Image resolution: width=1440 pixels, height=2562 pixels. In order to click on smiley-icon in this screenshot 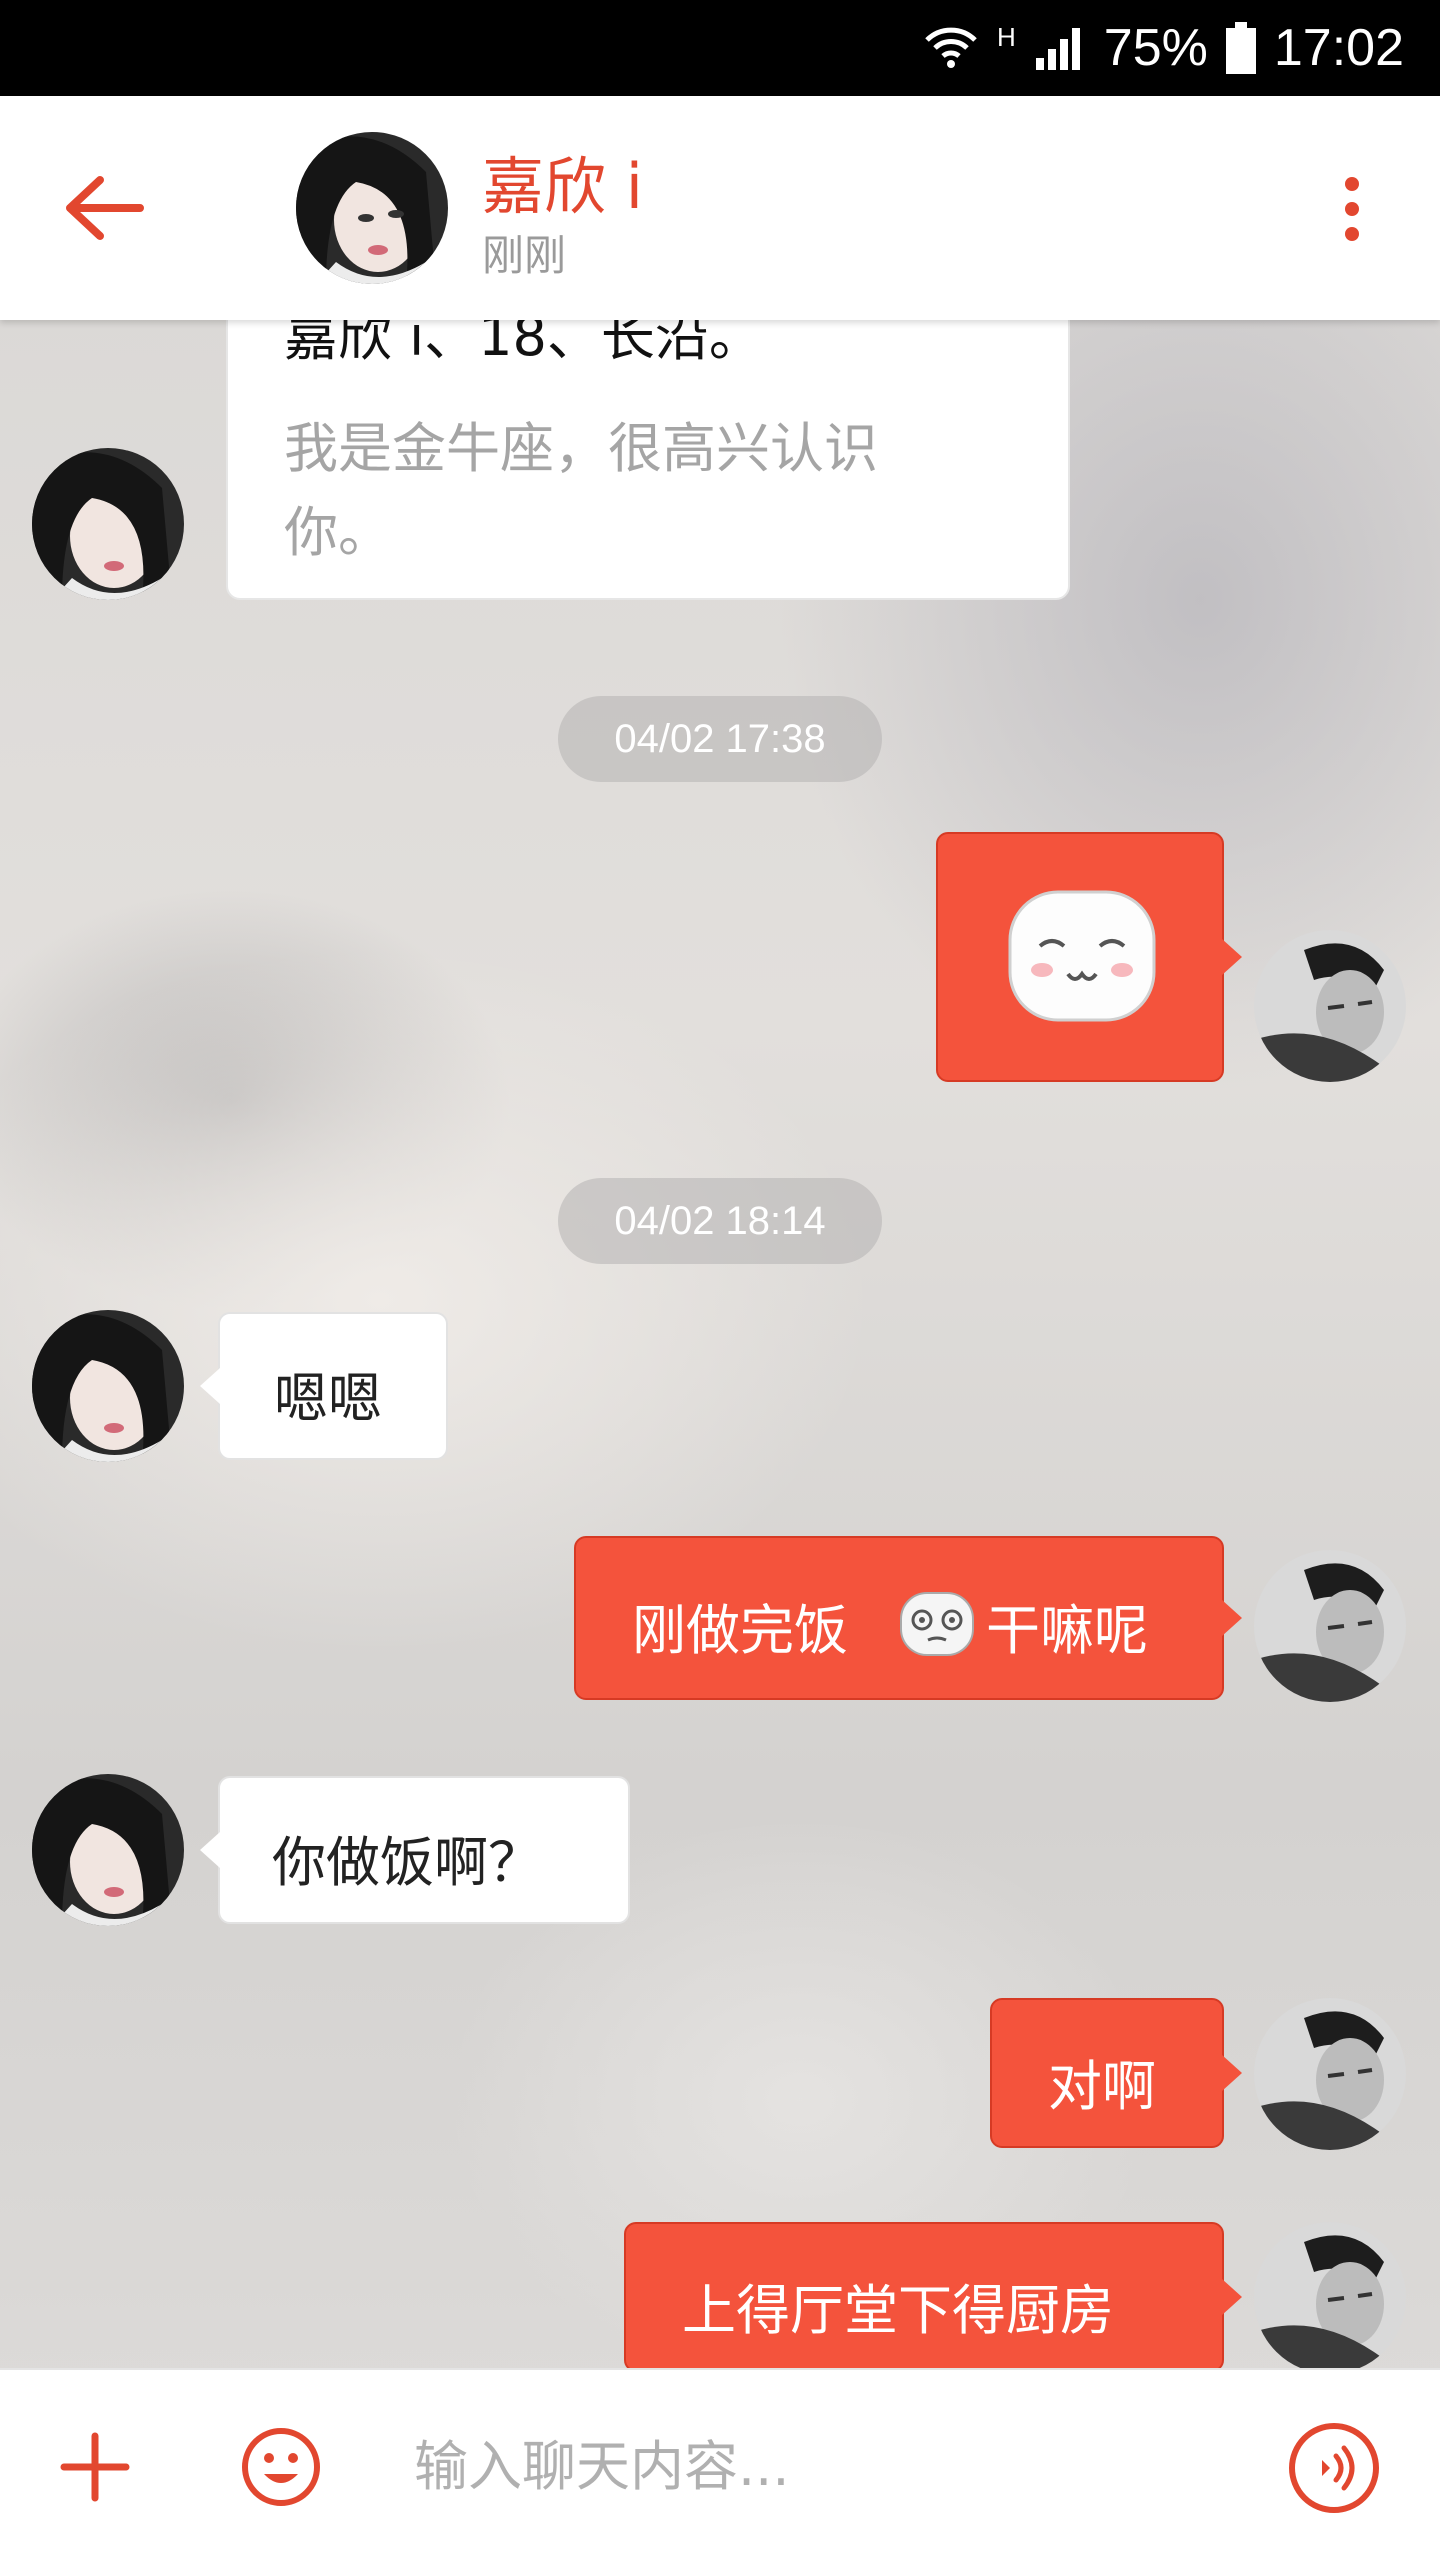, I will do `click(281, 2467)`.